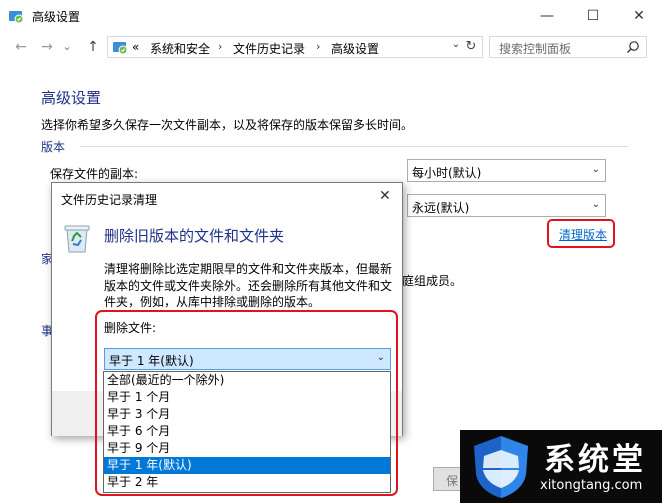 The width and height of the screenshot is (662, 503). I want to click on save-frequency-select: 每小时(默认) ⌄, so click(506, 170).